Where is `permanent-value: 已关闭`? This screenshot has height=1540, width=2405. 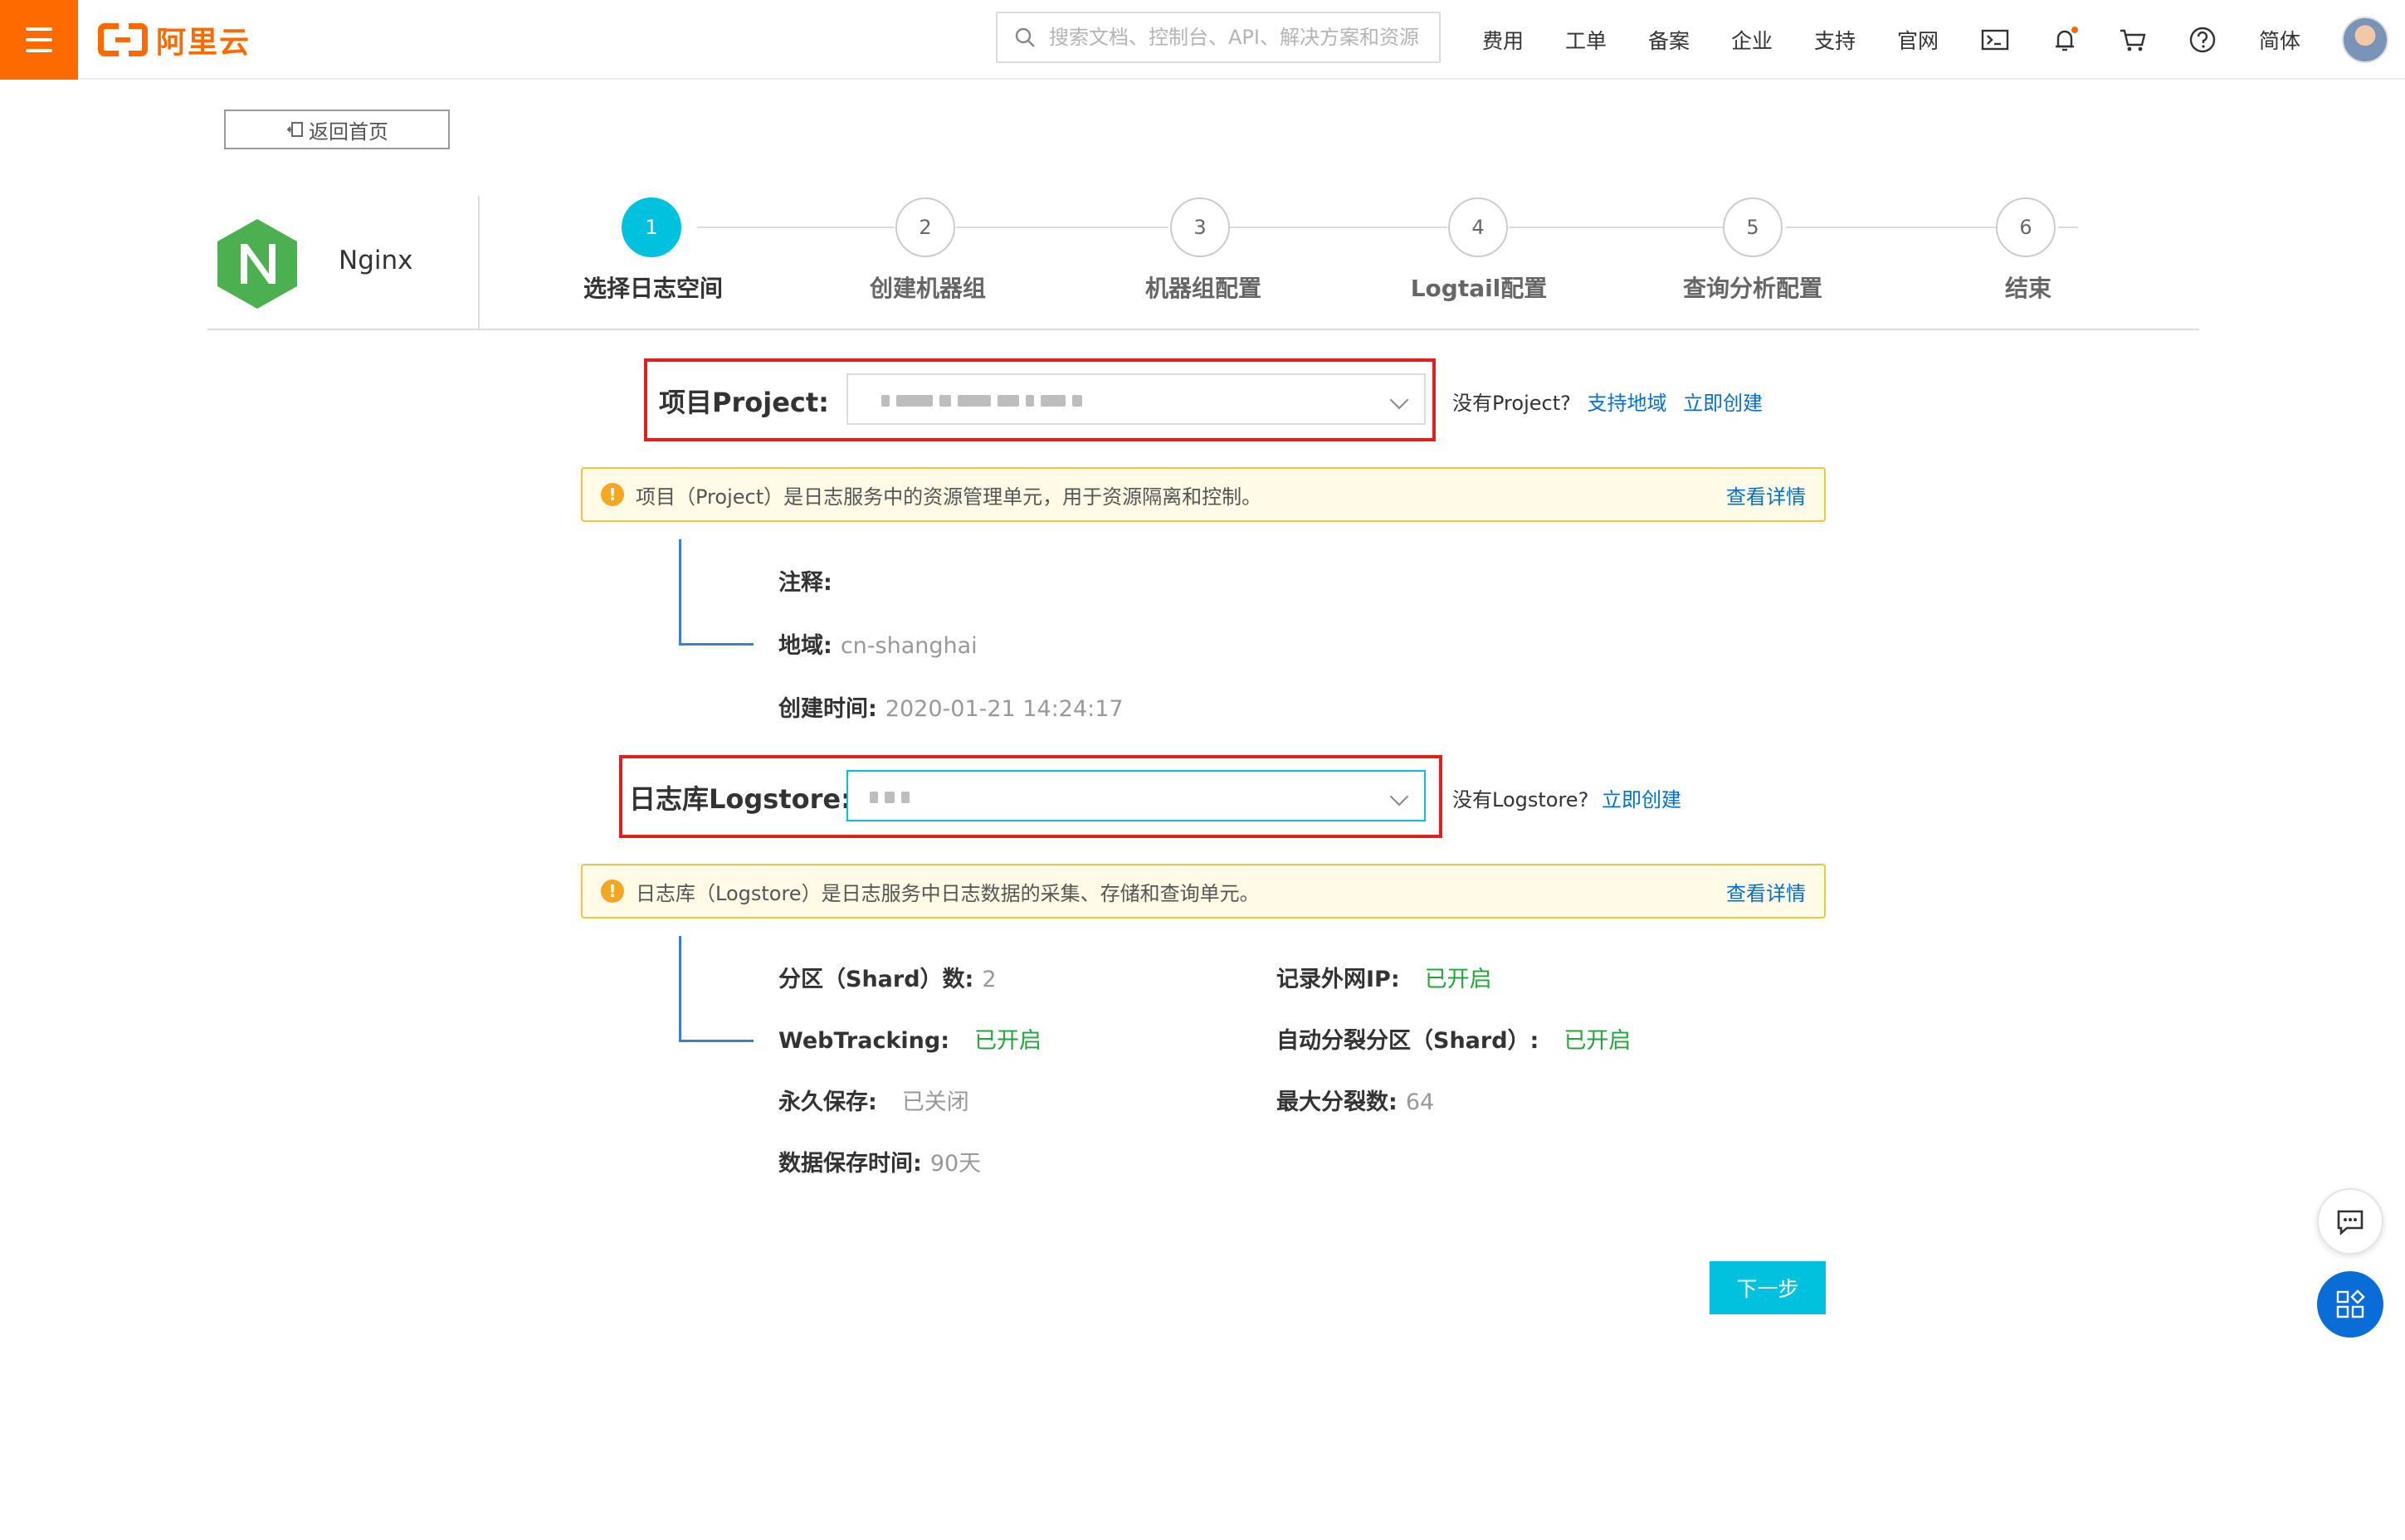 permanent-value: 已关闭 is located at coordinates (935, 1102).